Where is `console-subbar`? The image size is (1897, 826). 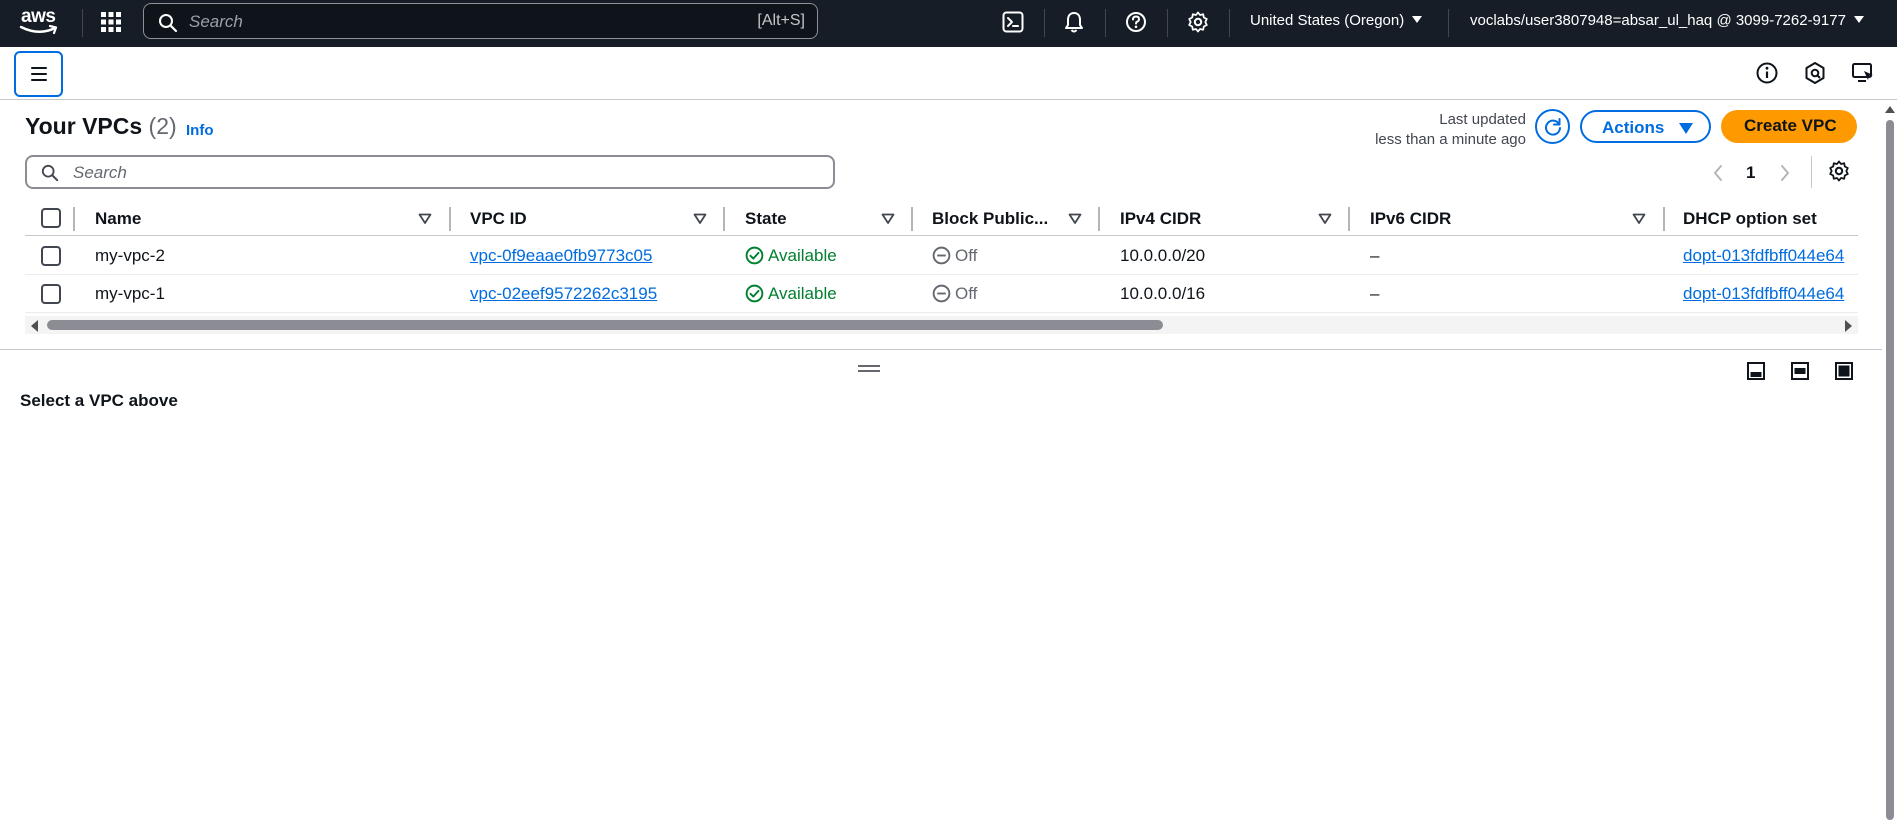
console-subbar is located at coordinates (948, 73).